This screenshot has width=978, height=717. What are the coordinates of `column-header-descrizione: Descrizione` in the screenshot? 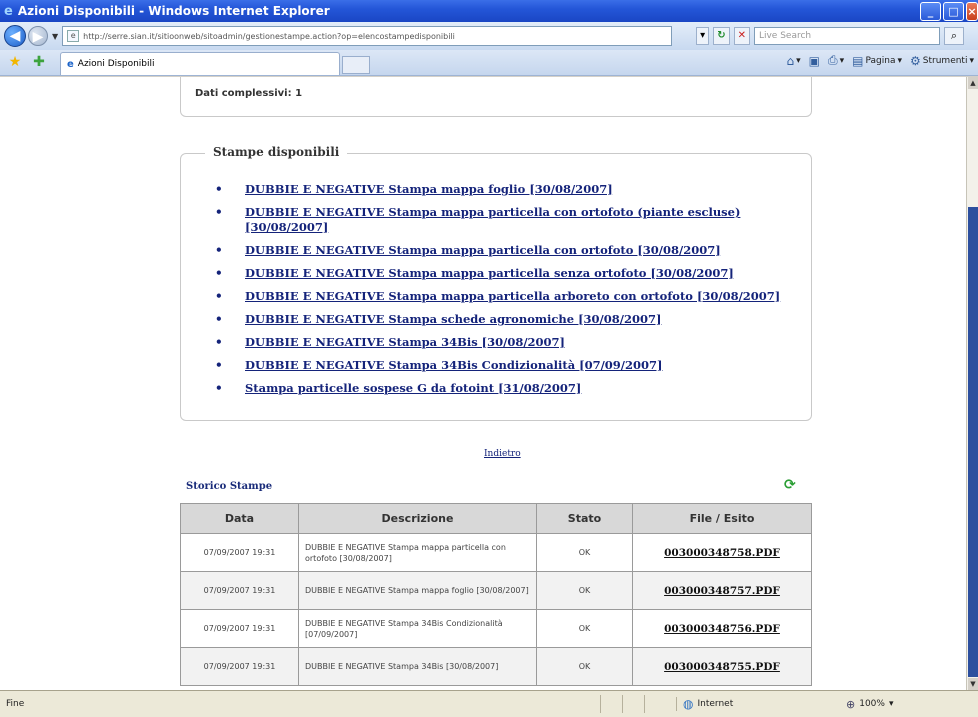 It's located at (417, 518).